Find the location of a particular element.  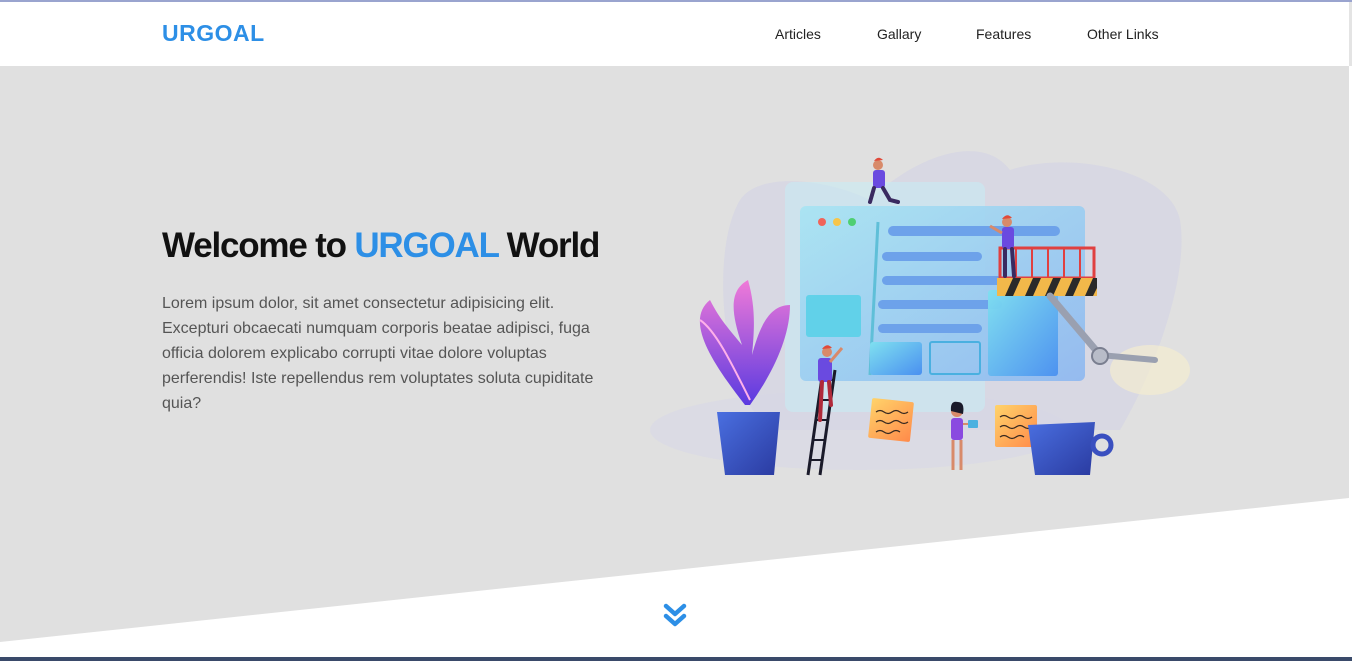

nav-link-articles: Articles is located at coordinates (798, 34).